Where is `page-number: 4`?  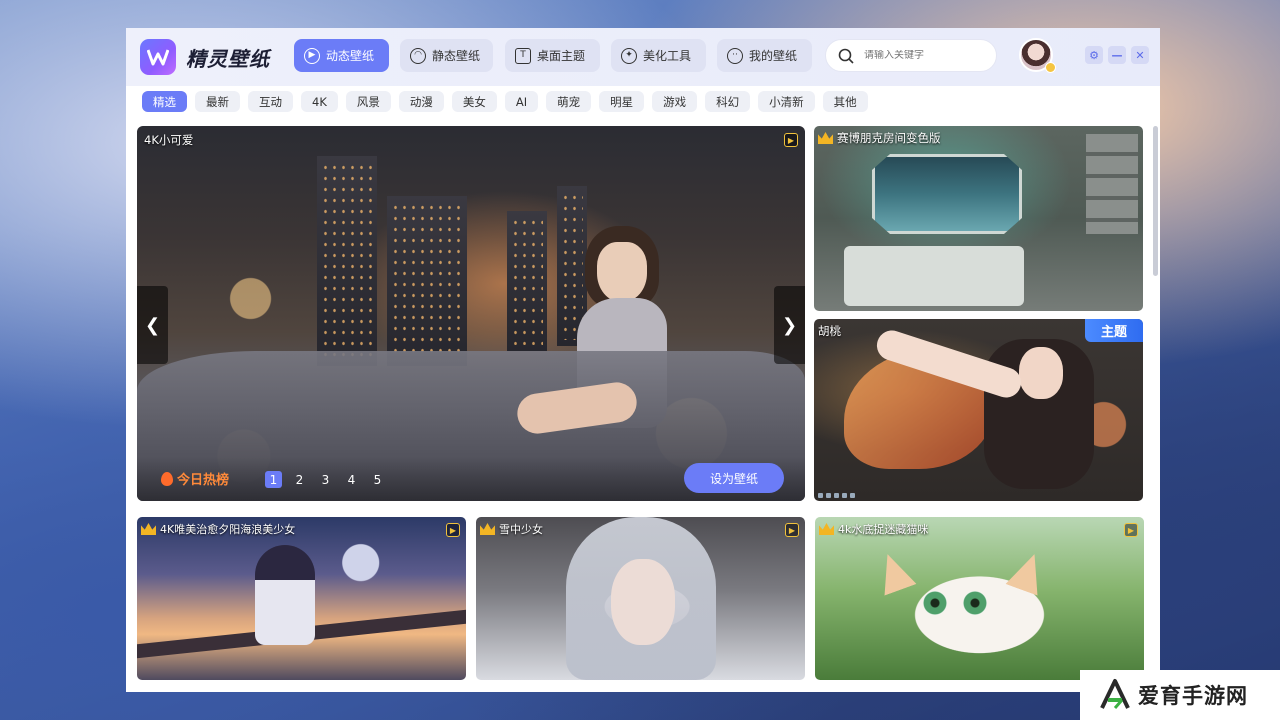 page-number: 4 is located at coordinates (351, 479).